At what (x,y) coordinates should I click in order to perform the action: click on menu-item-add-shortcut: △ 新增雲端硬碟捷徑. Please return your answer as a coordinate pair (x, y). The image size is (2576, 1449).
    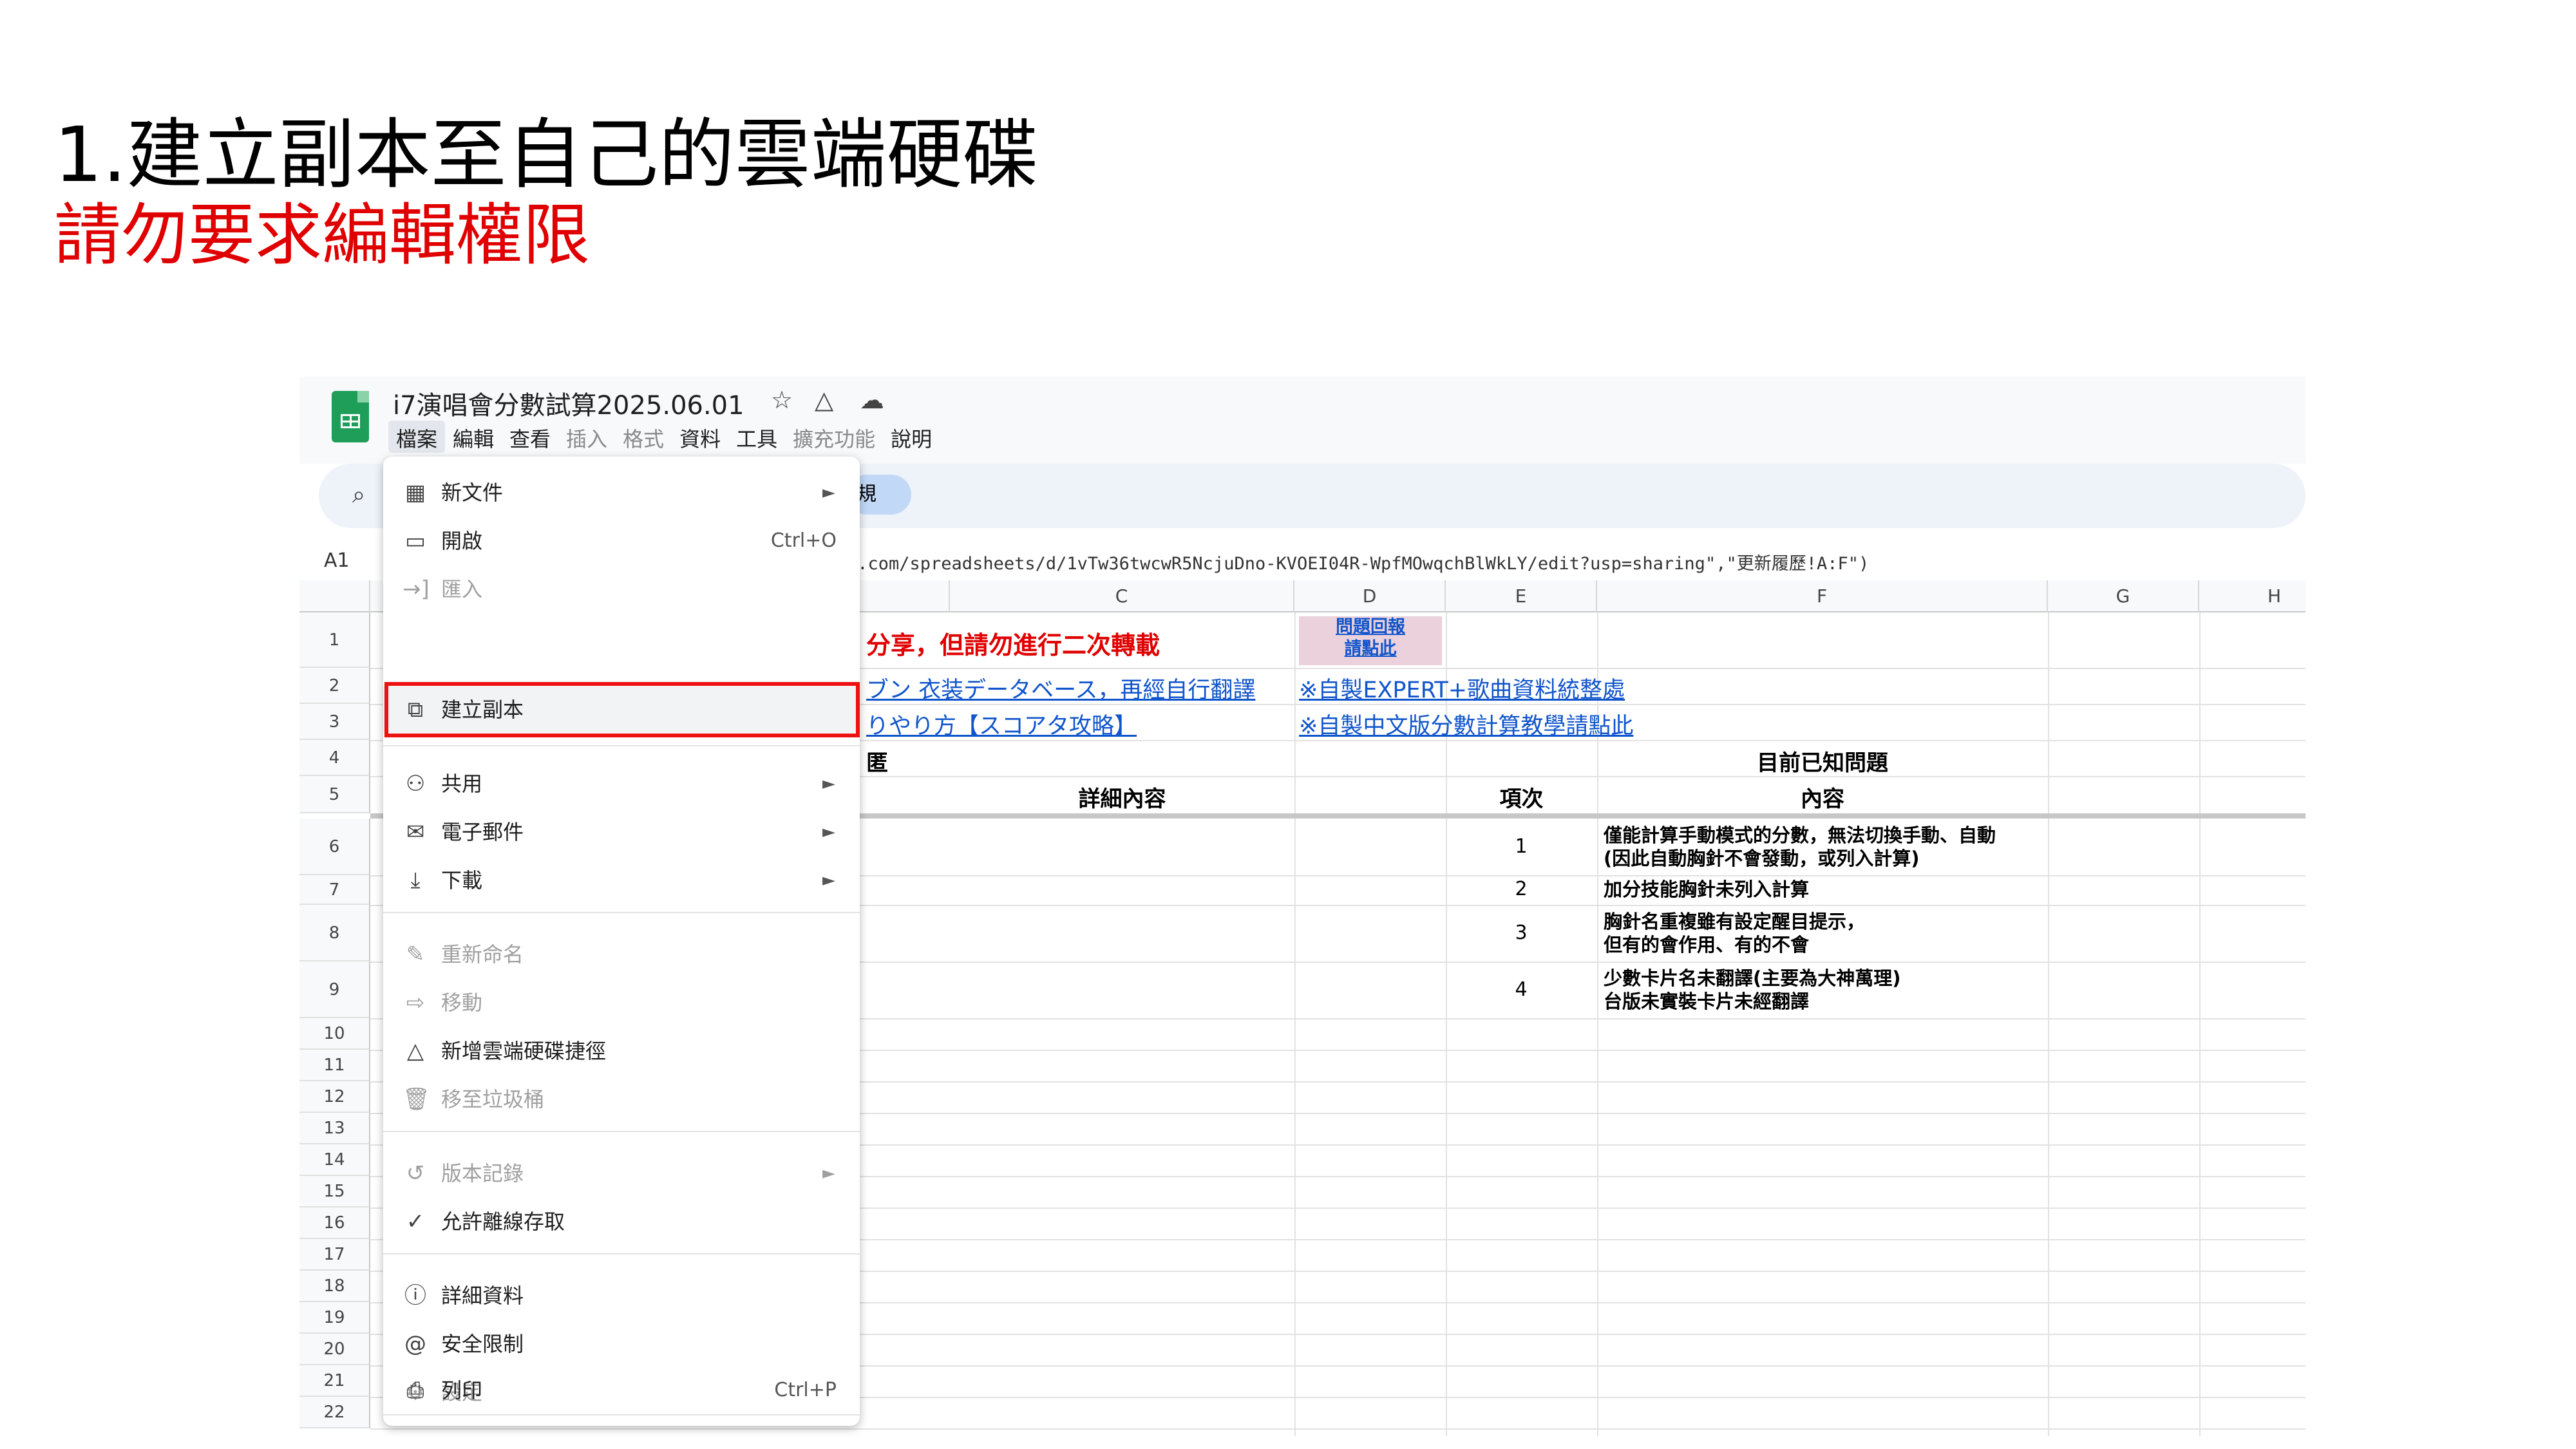
    Looking at the image, I should click on (621, 1051).